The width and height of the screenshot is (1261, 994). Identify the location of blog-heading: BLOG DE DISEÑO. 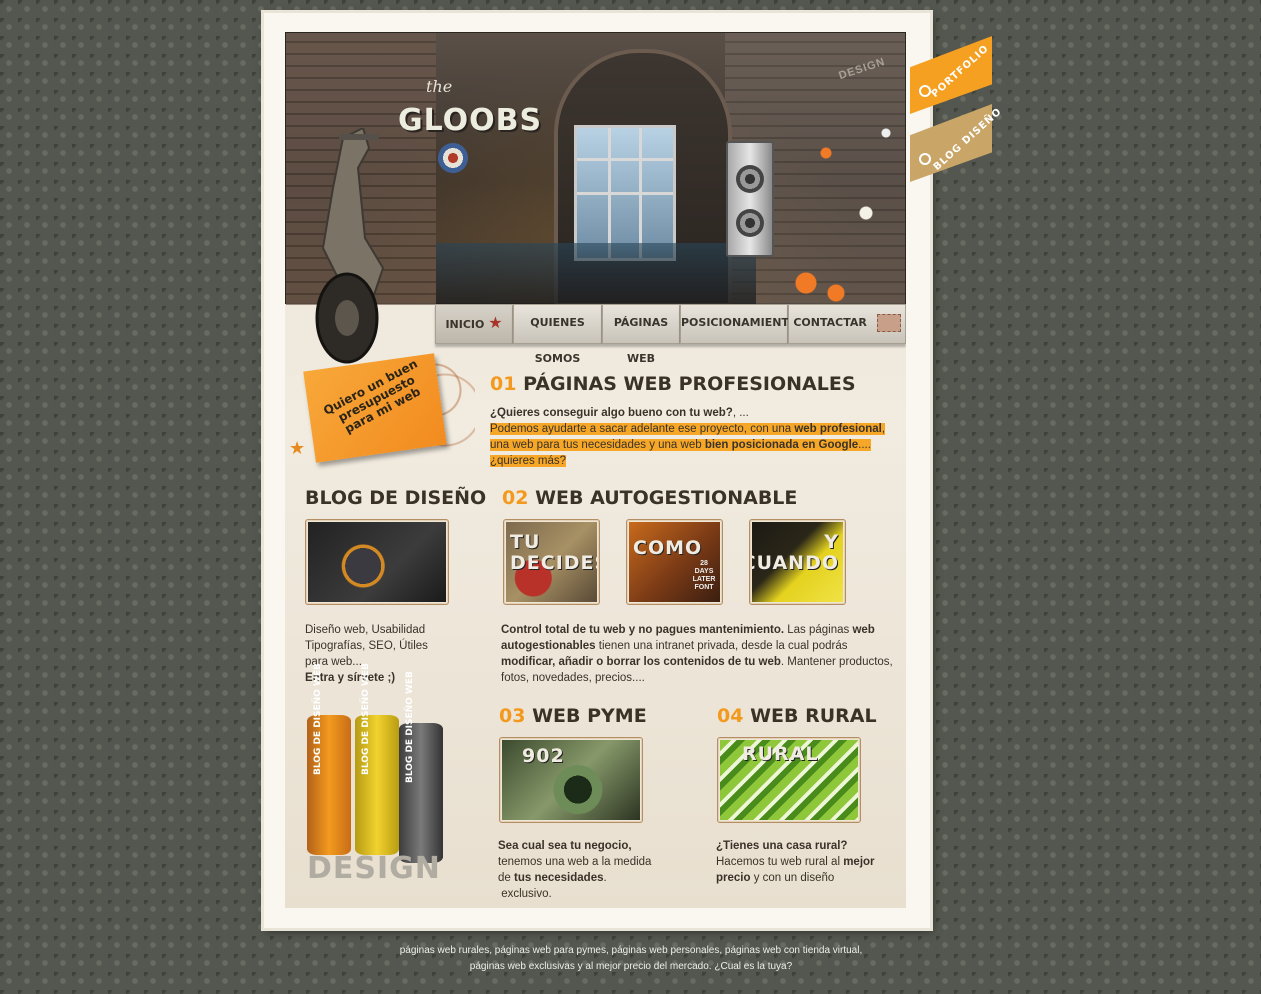
(396, 498).